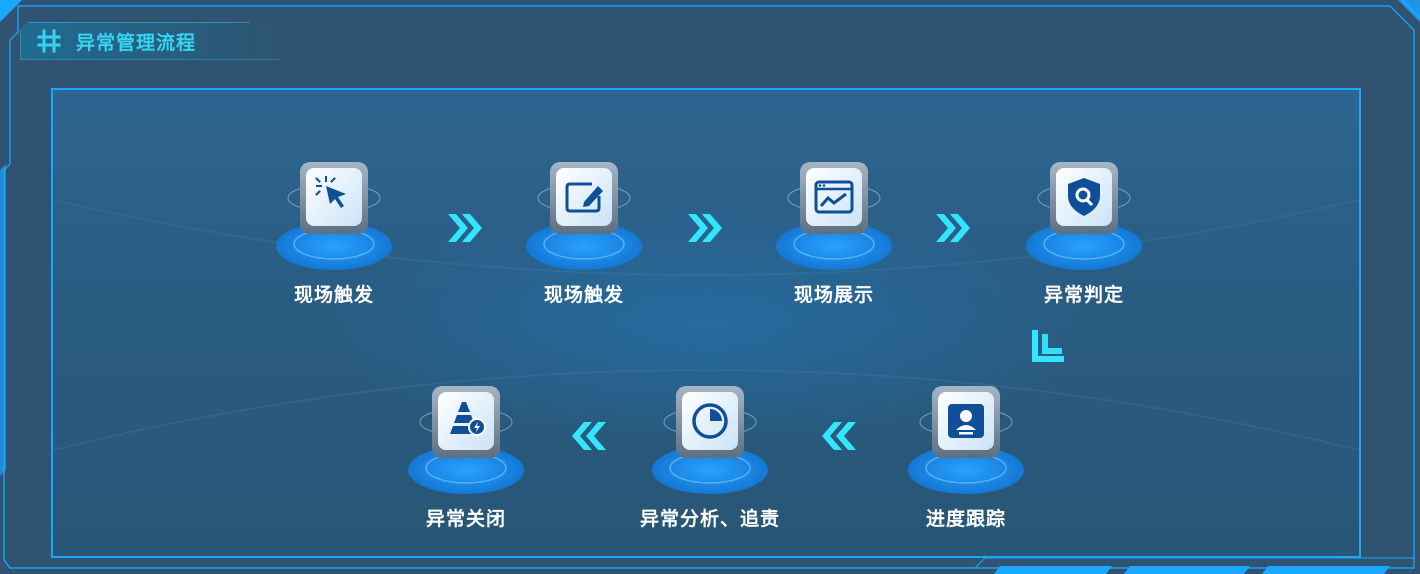  Describe the element at coordinates (709, 519) in the screenshot. I see `flow-step-label: 异常分析、追责` at that location.